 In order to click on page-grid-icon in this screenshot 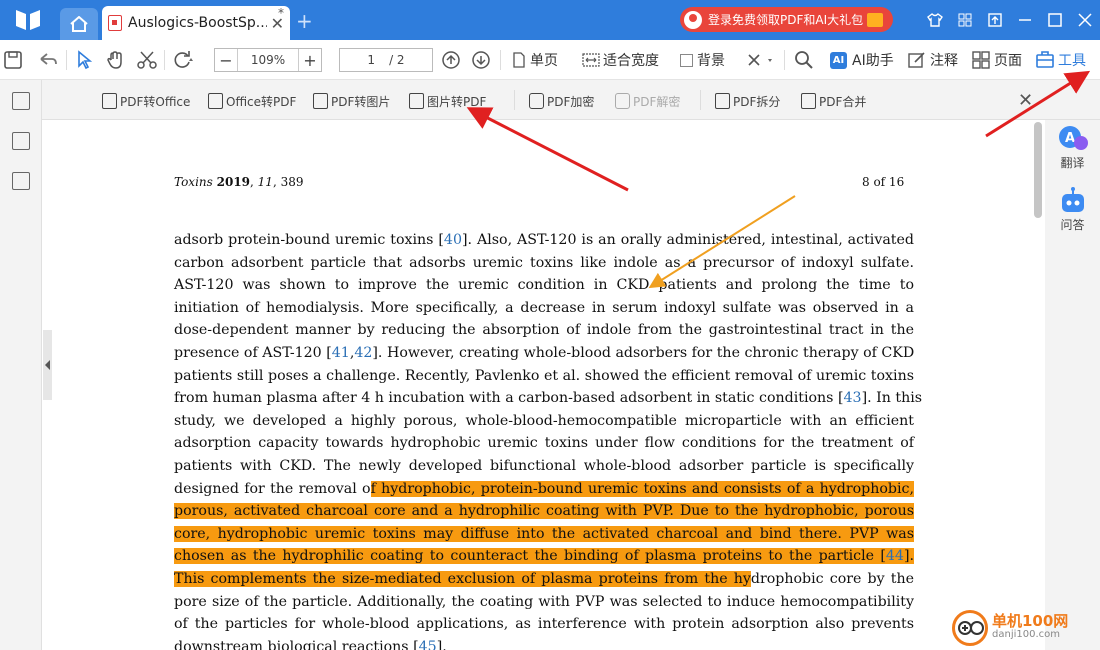, I will do `click(981, 60)`.